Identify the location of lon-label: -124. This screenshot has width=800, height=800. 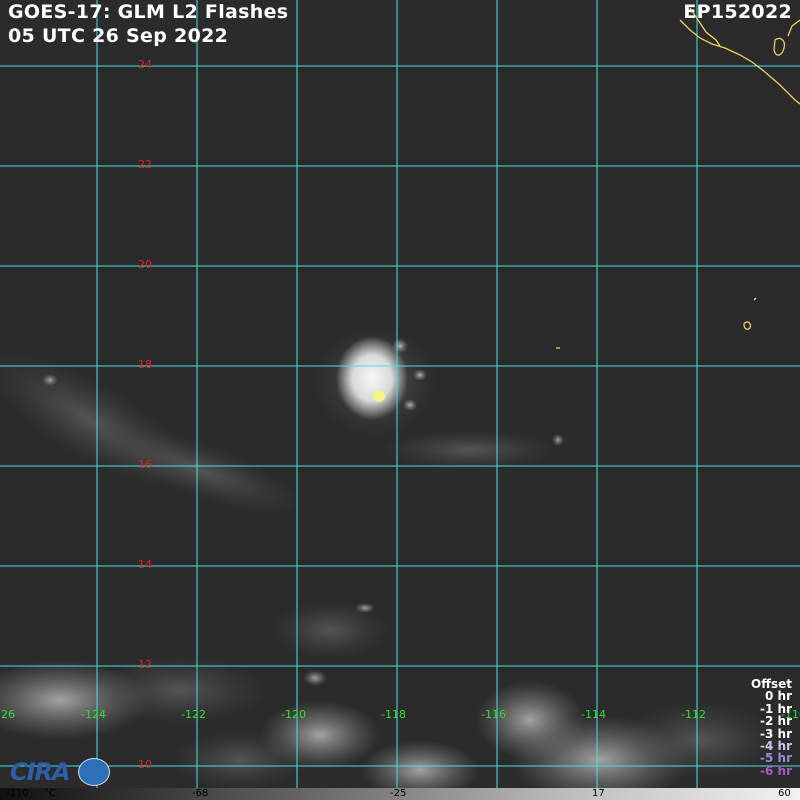
(93, 714).